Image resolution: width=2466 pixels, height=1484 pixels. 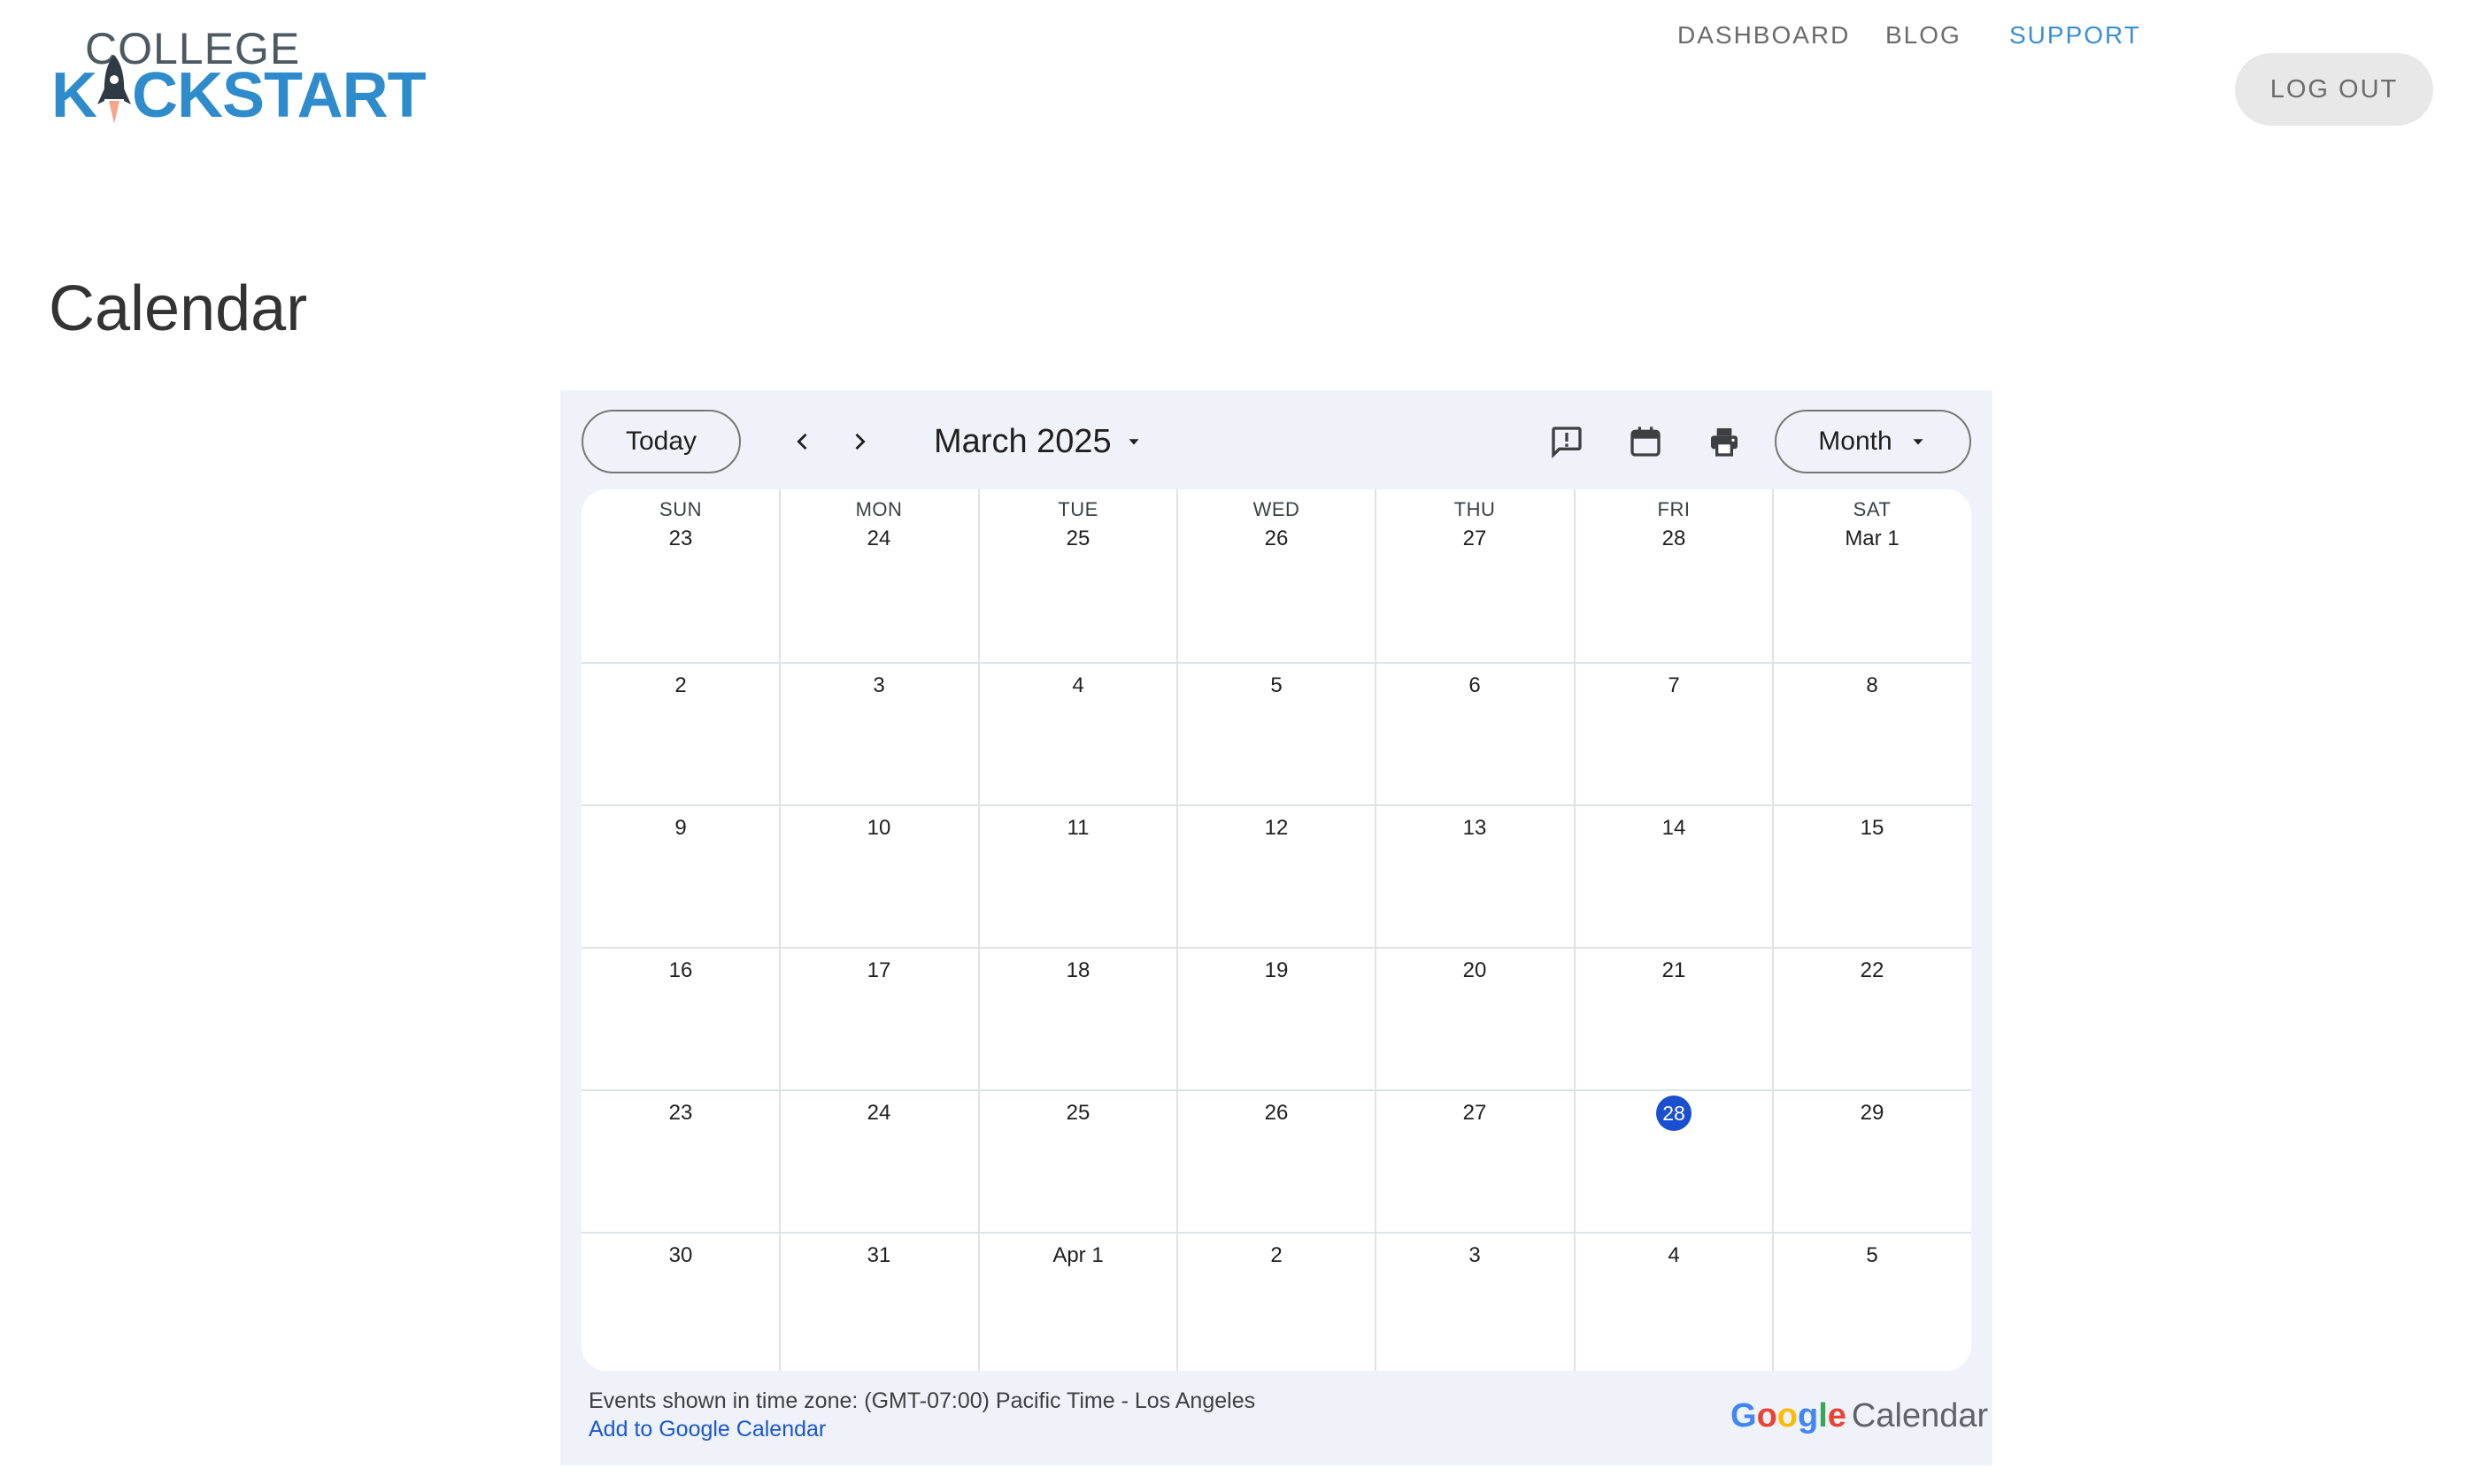 What do you see at coordinates (1475, 579) in the screenshot?
I see `day-cell: THU 27` at bounding box center [1475, 579].